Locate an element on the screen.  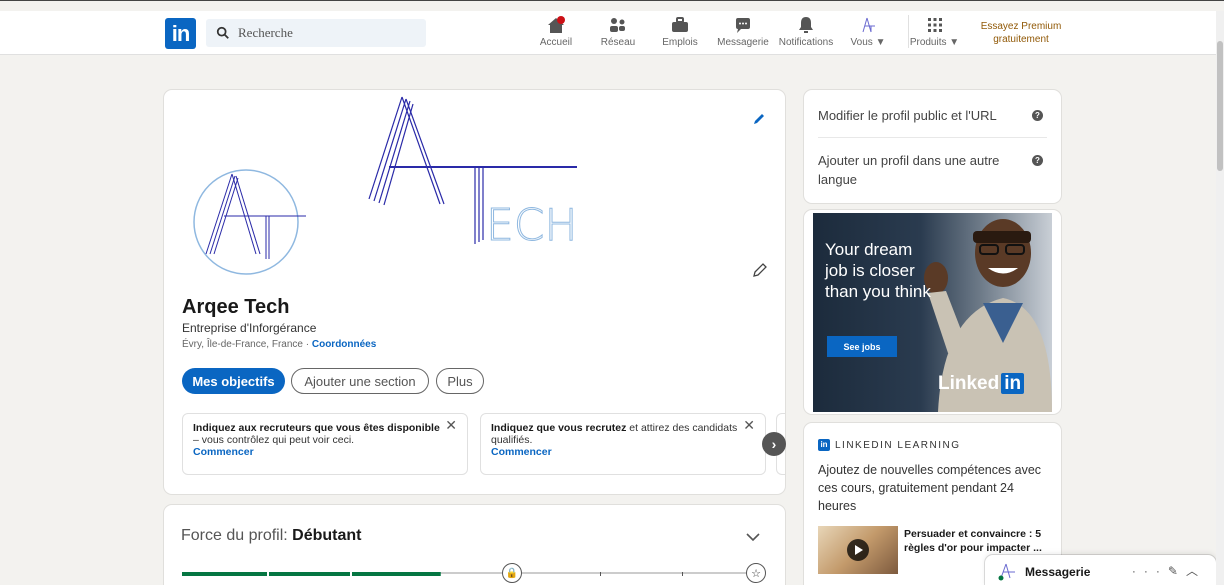
strength-progress-fill is located at coordinates (311, 574).